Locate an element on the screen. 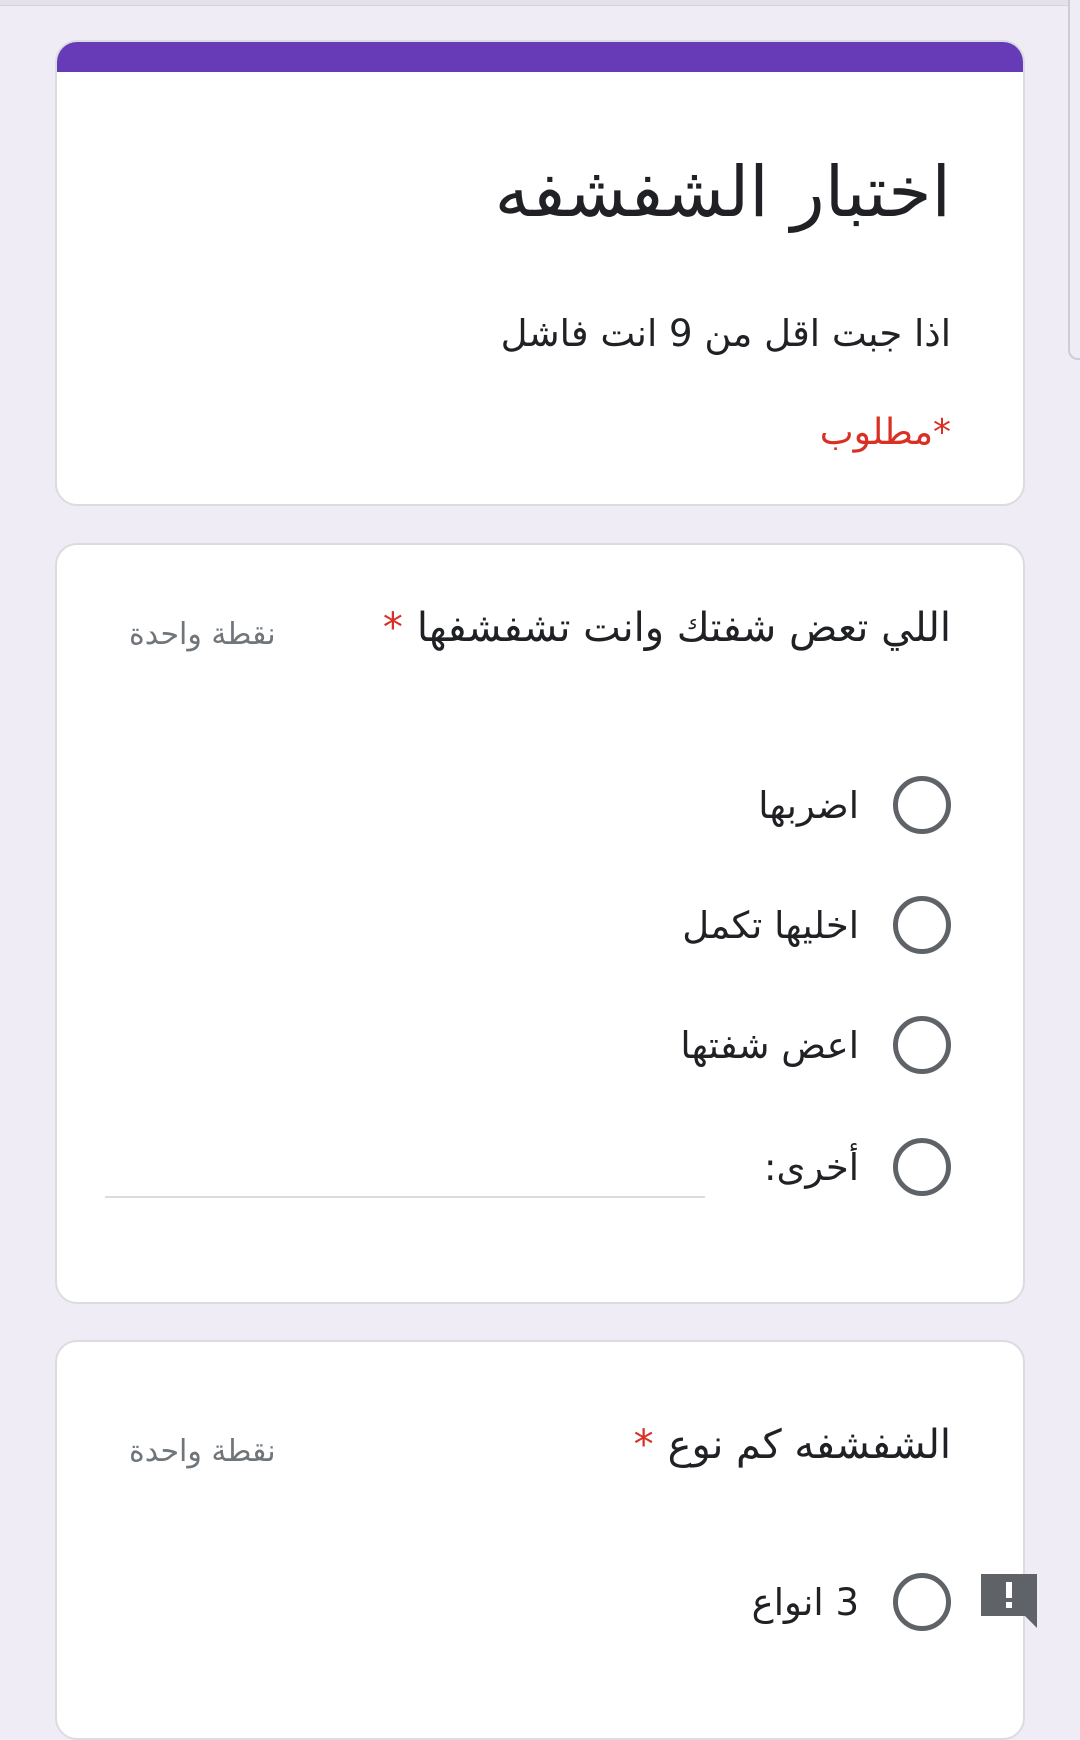 The image size is (1080, 1740). option-label: اخليها تكمل is located at coordinates (770, 925).